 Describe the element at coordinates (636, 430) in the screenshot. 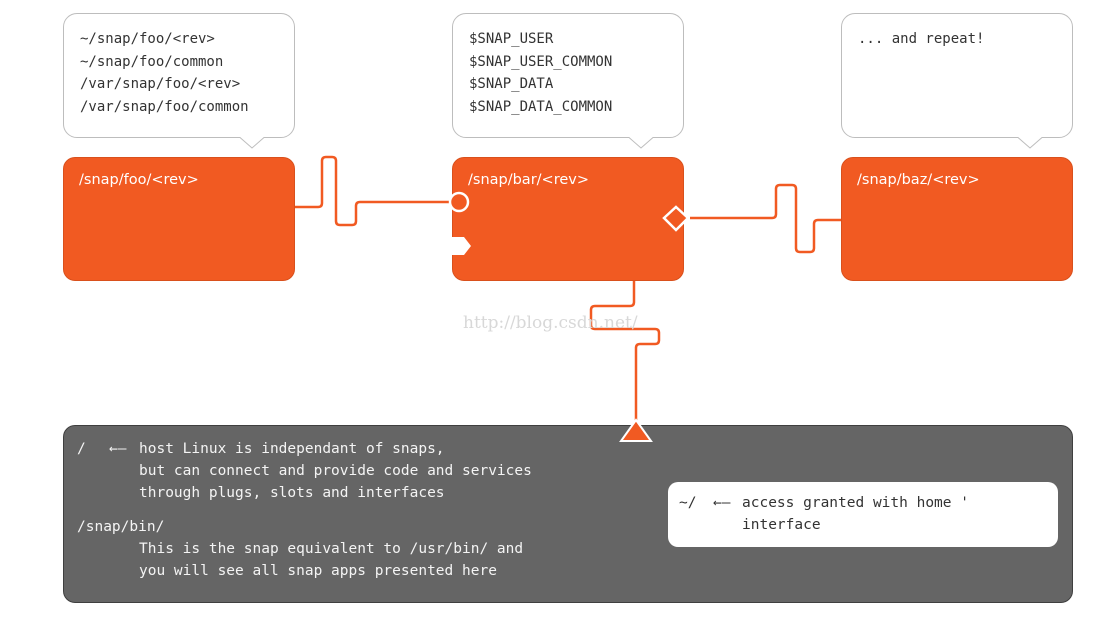

I see `triangle-plug-icon` at that location.